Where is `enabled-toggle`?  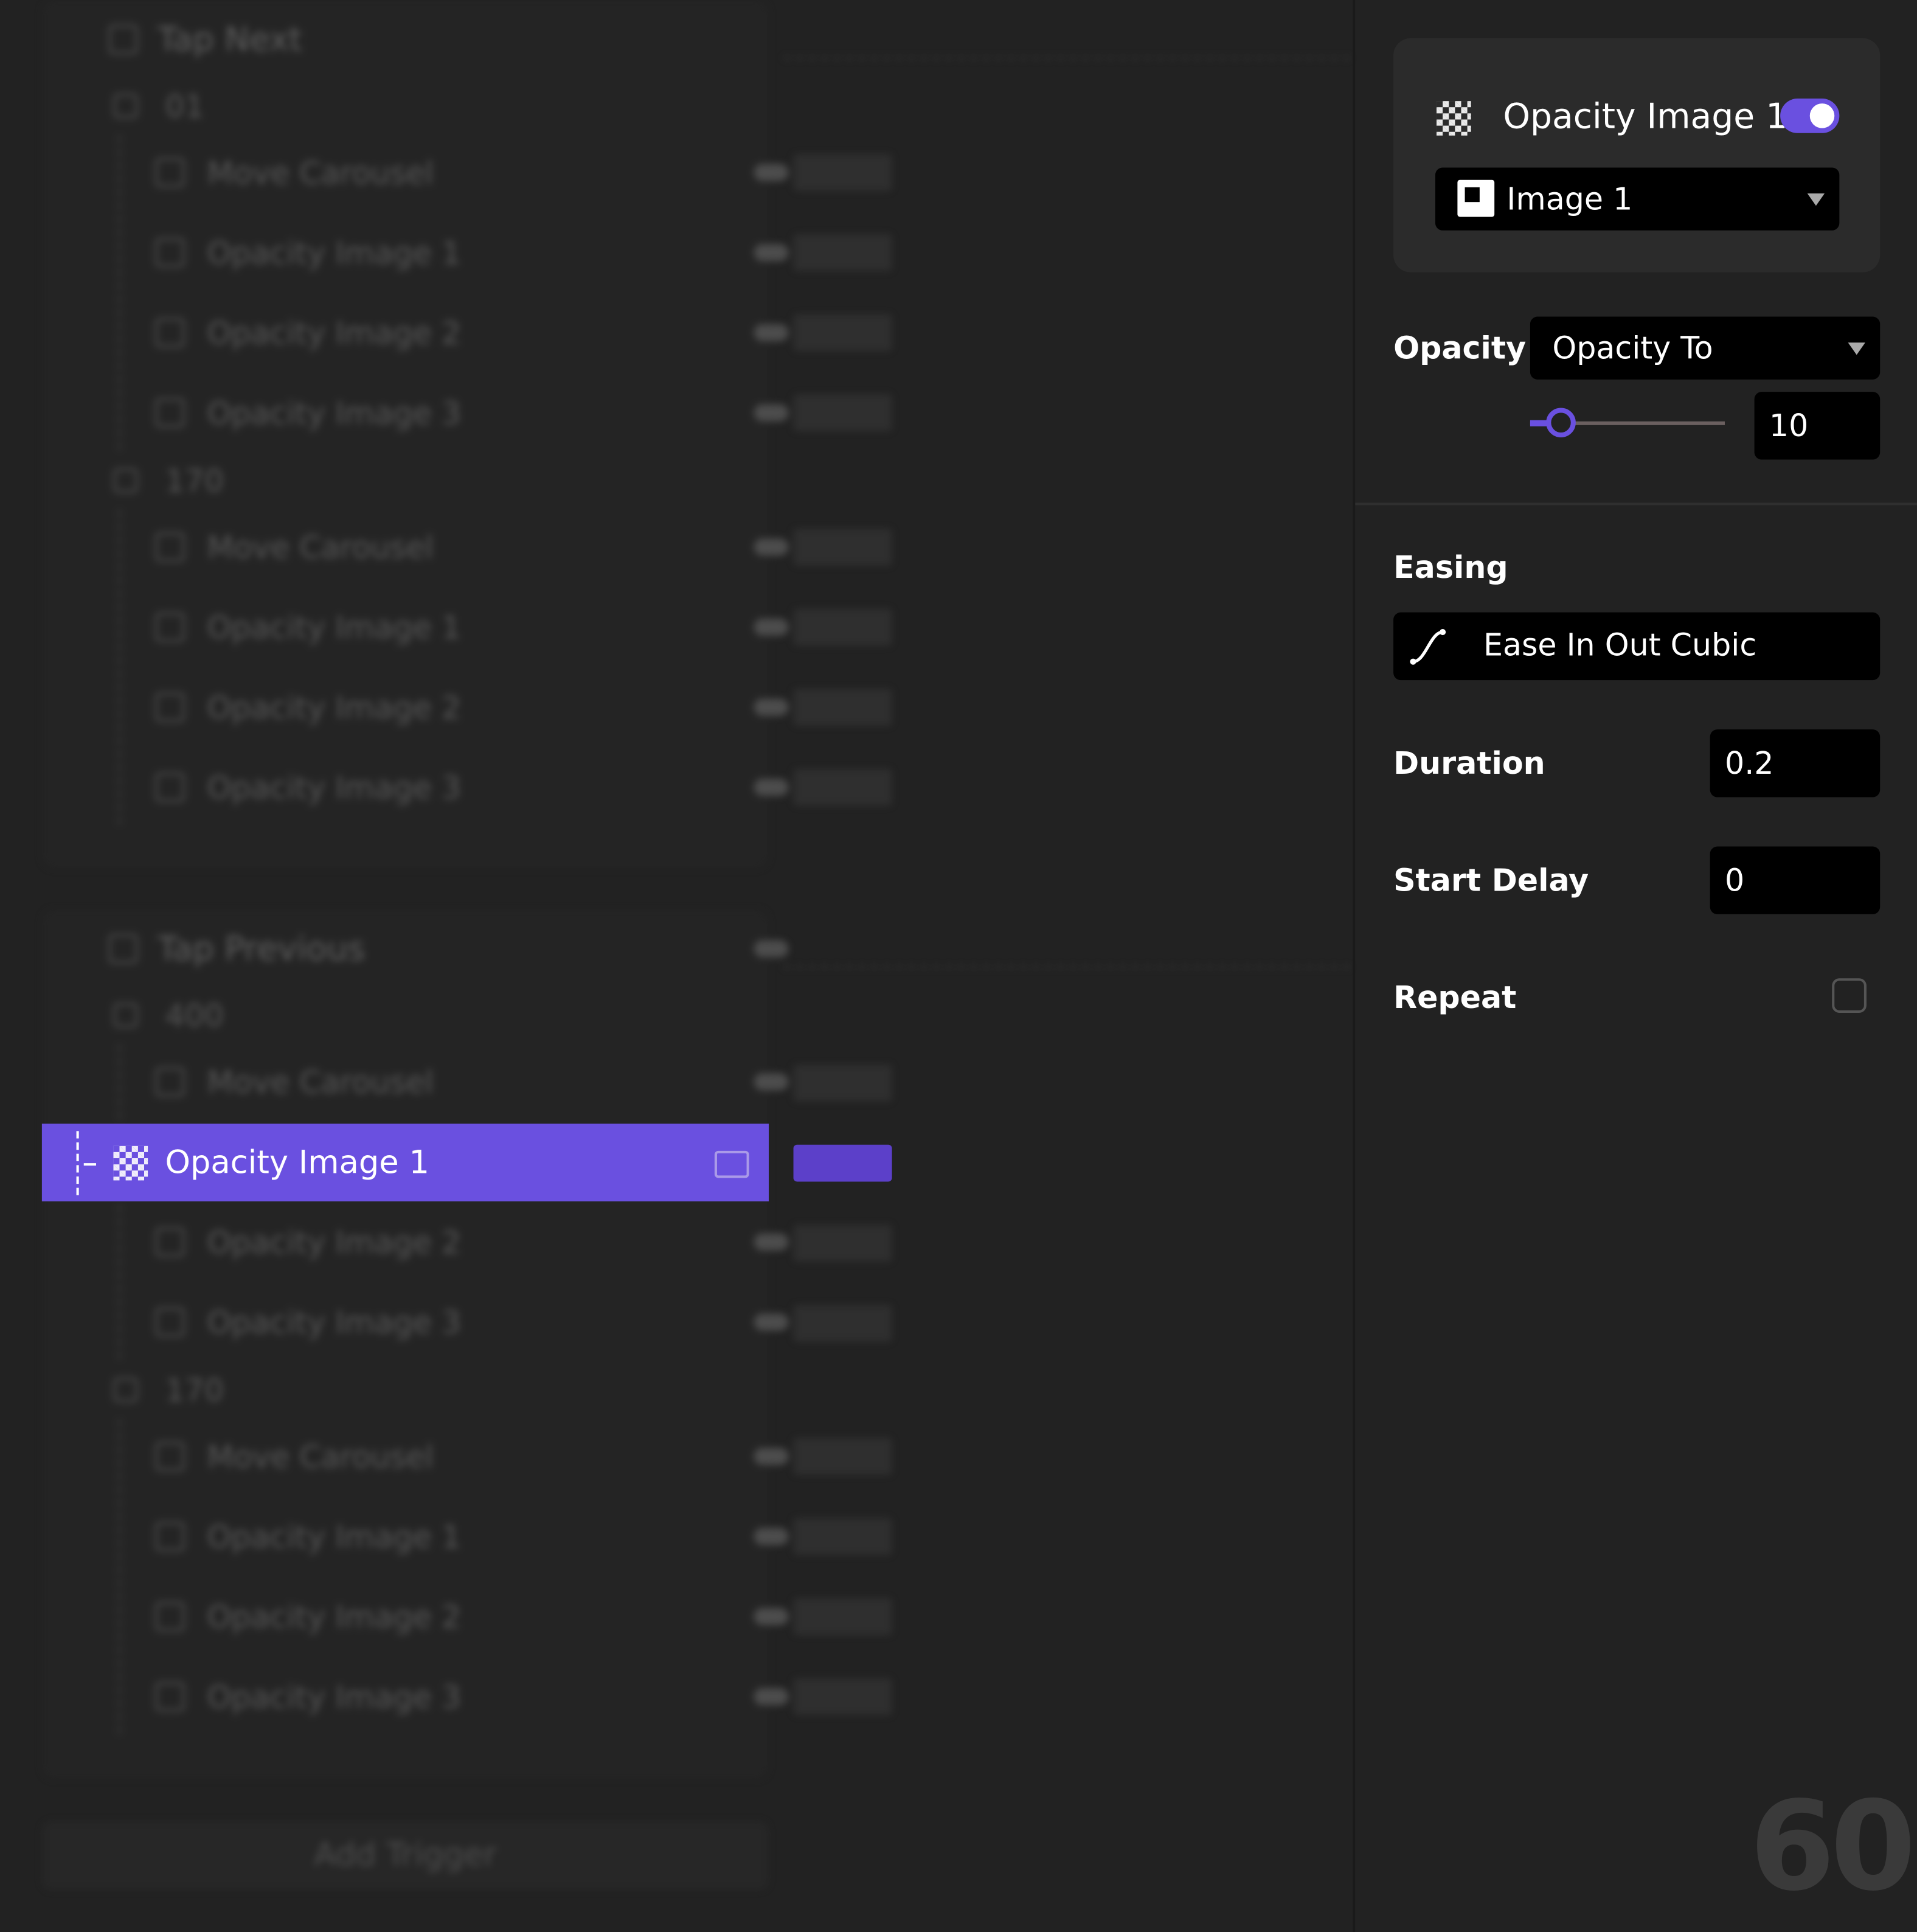 enabled-toggle is located at coordinates (1810, 116).